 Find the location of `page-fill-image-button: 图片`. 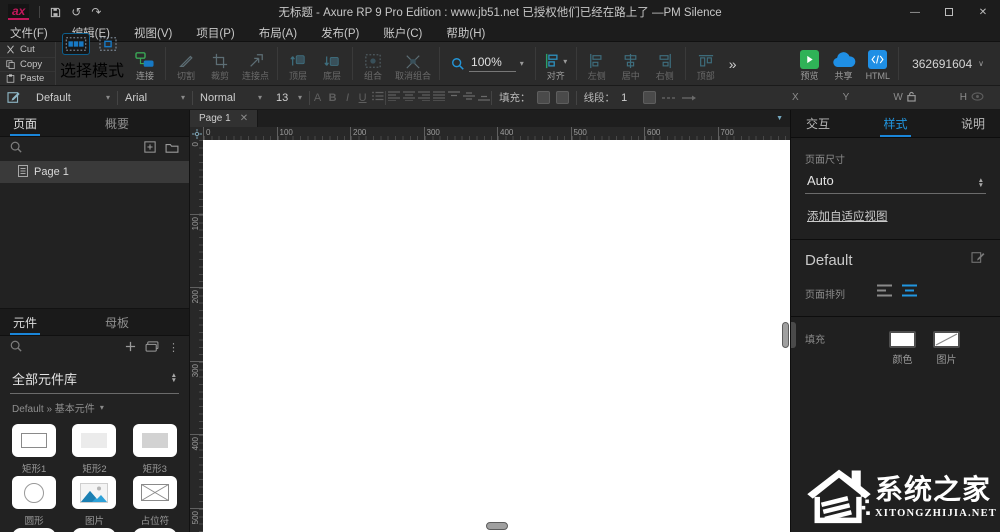

page-fill-image-button: 图片 is located at coordinates (946, 348).